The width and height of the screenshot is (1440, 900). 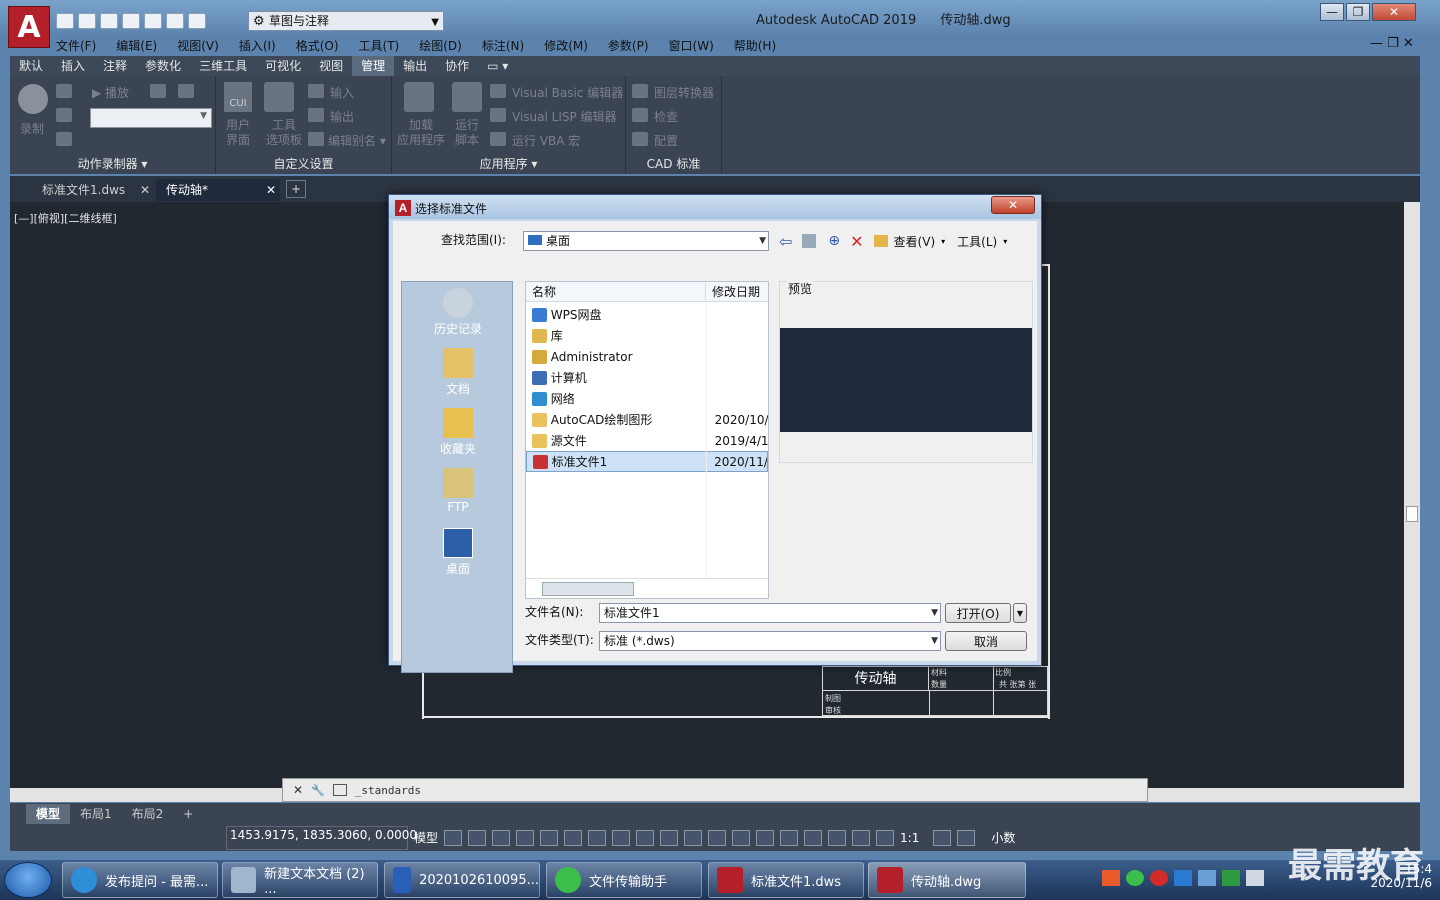 What do you see at coordinates (549, 837) in the screenshot?
I see `ortho-icon` at bounding box center [549, 837].